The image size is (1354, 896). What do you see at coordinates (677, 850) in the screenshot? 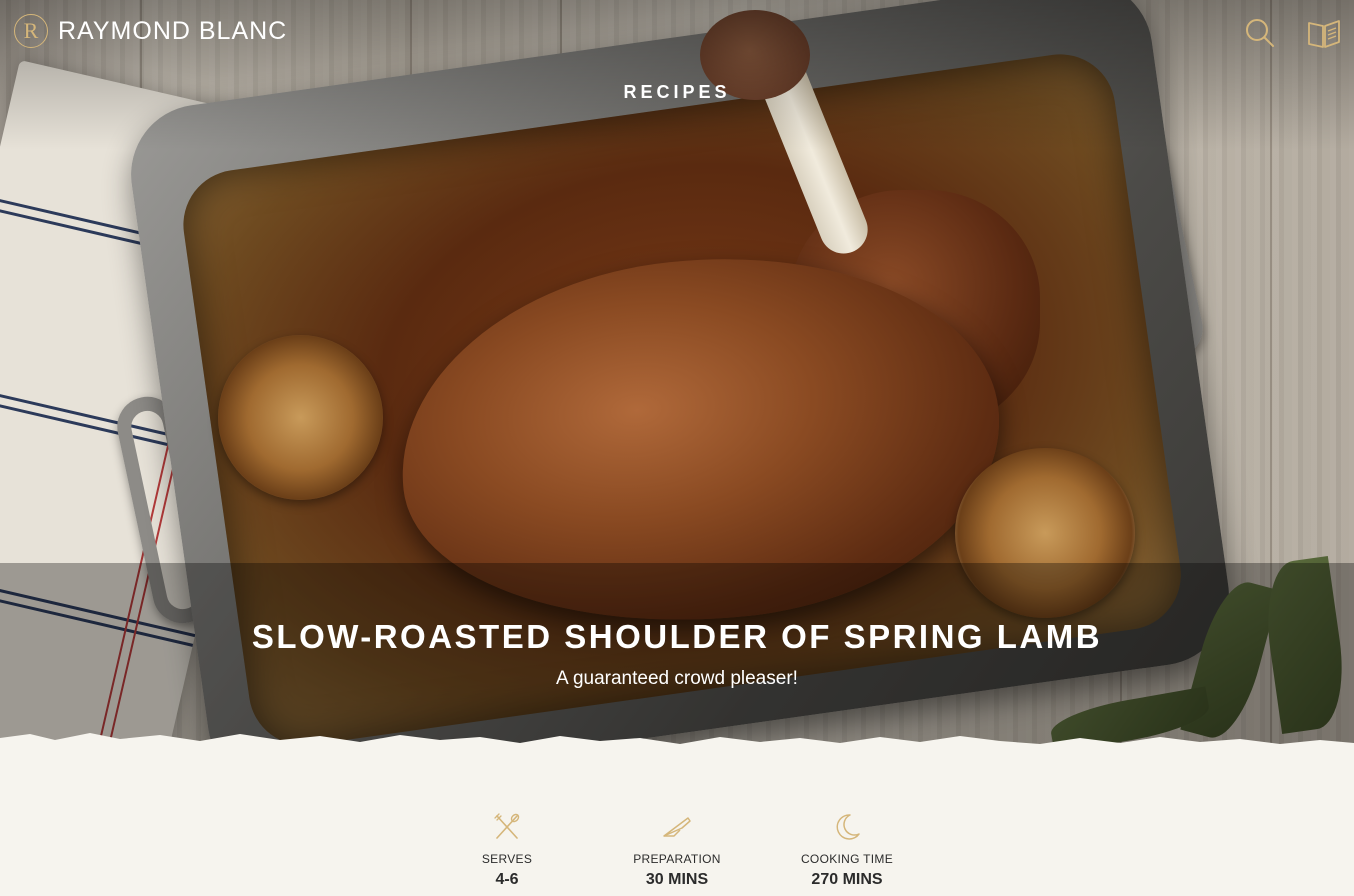
I see `stat-preparation: PREPARATION 30 MINS` at bounding box center [677, 850].